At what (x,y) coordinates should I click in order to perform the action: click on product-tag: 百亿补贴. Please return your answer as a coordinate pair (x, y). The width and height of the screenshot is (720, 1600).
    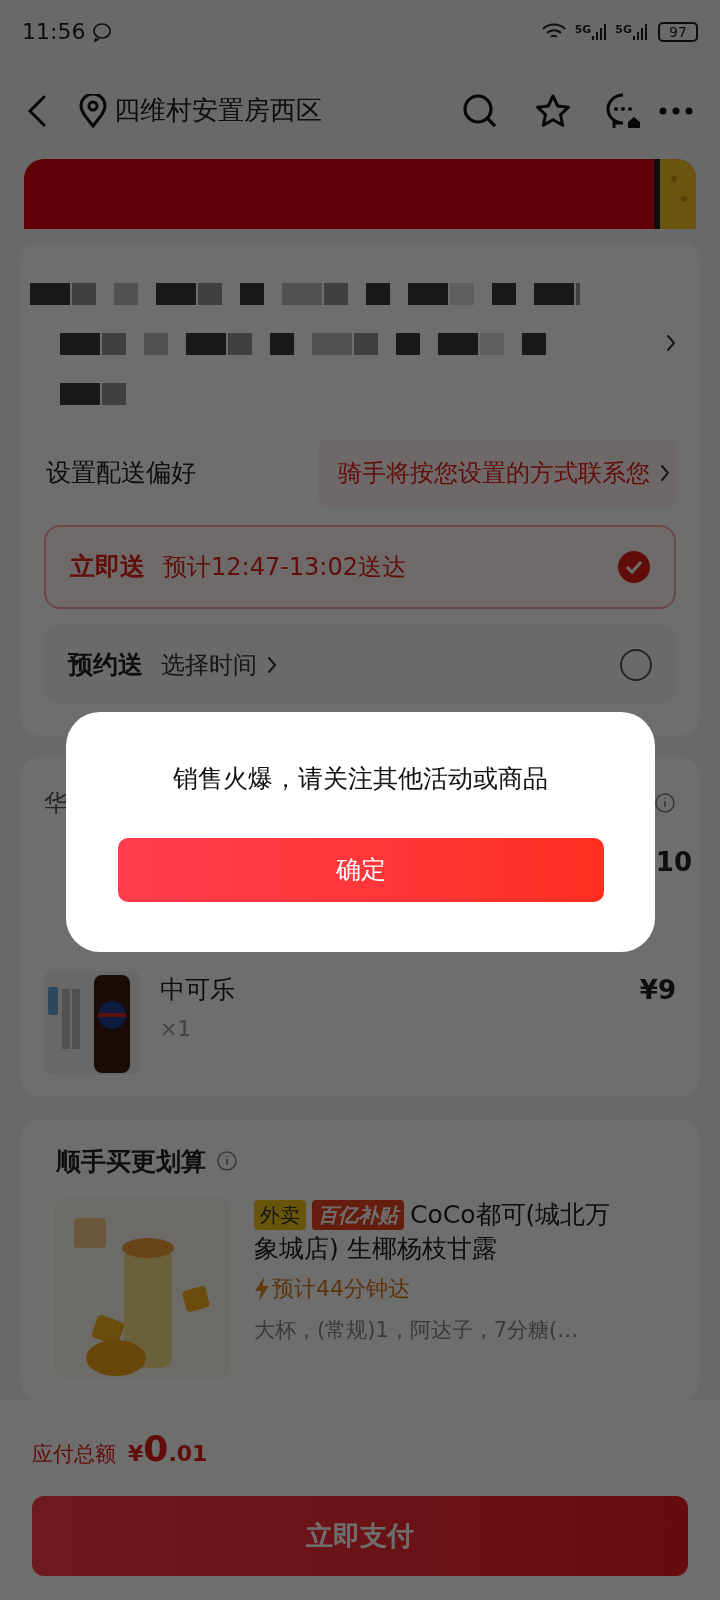
    Looking at the image, I should click on (358, 1215).